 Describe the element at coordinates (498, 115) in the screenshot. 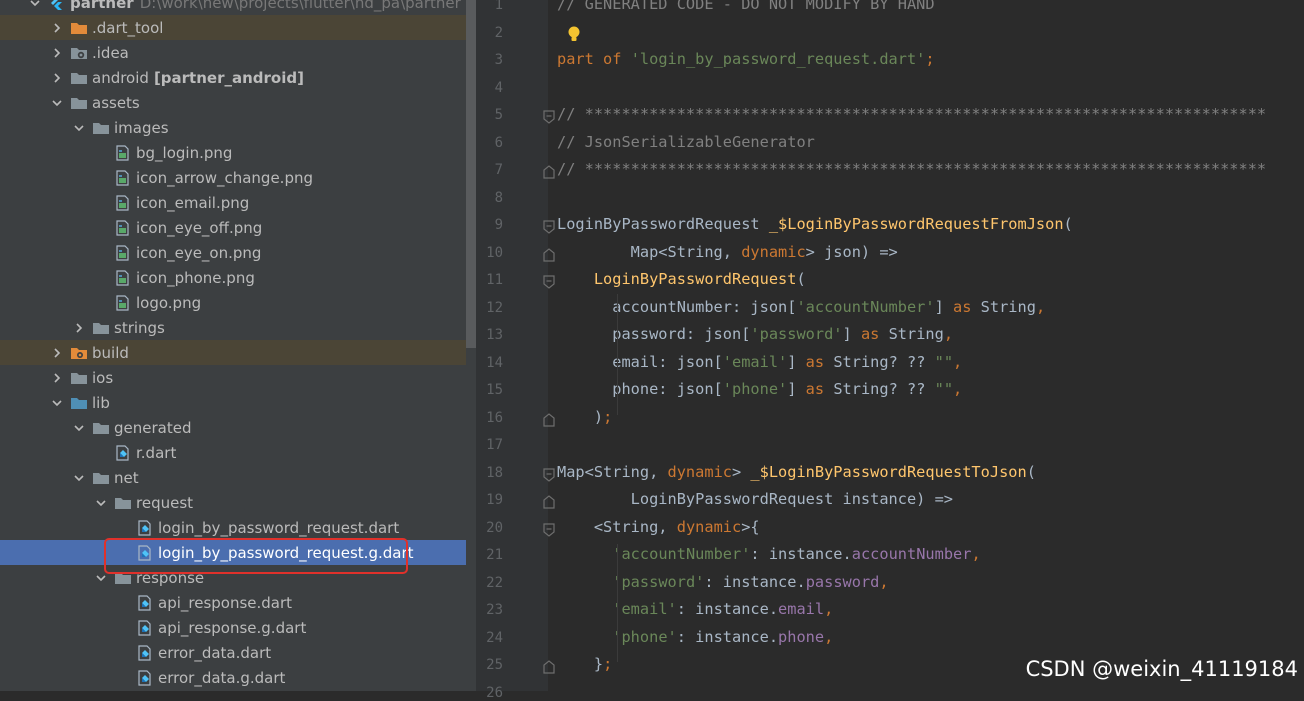

I see `line-number: 5` at that location.